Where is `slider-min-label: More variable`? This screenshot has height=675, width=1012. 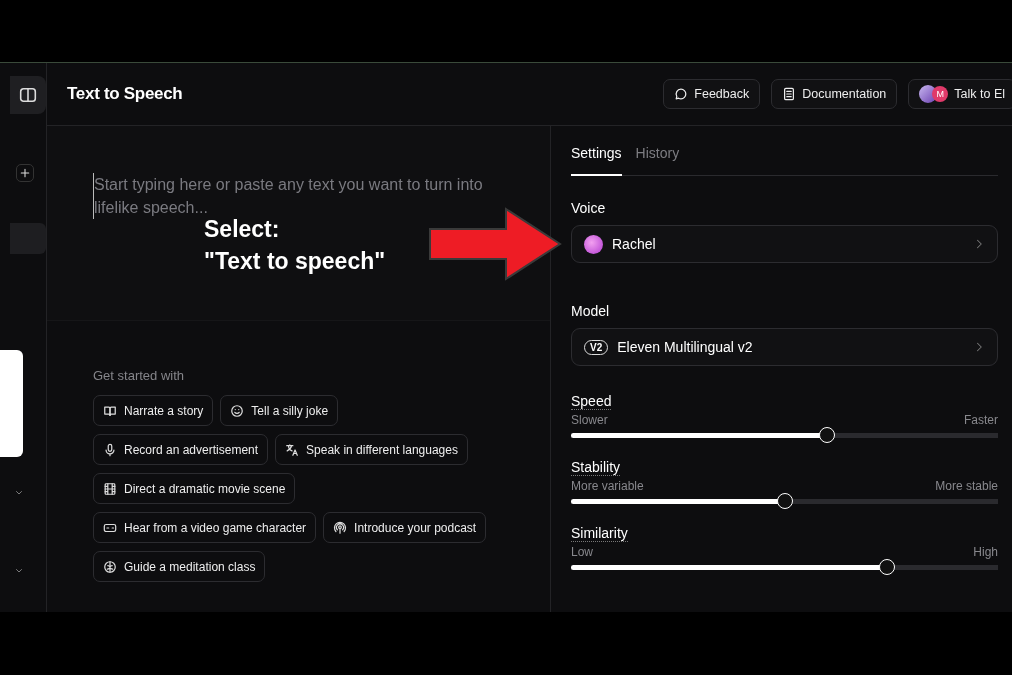 slider-min-label: More variable is located at coordinates (607, 486).